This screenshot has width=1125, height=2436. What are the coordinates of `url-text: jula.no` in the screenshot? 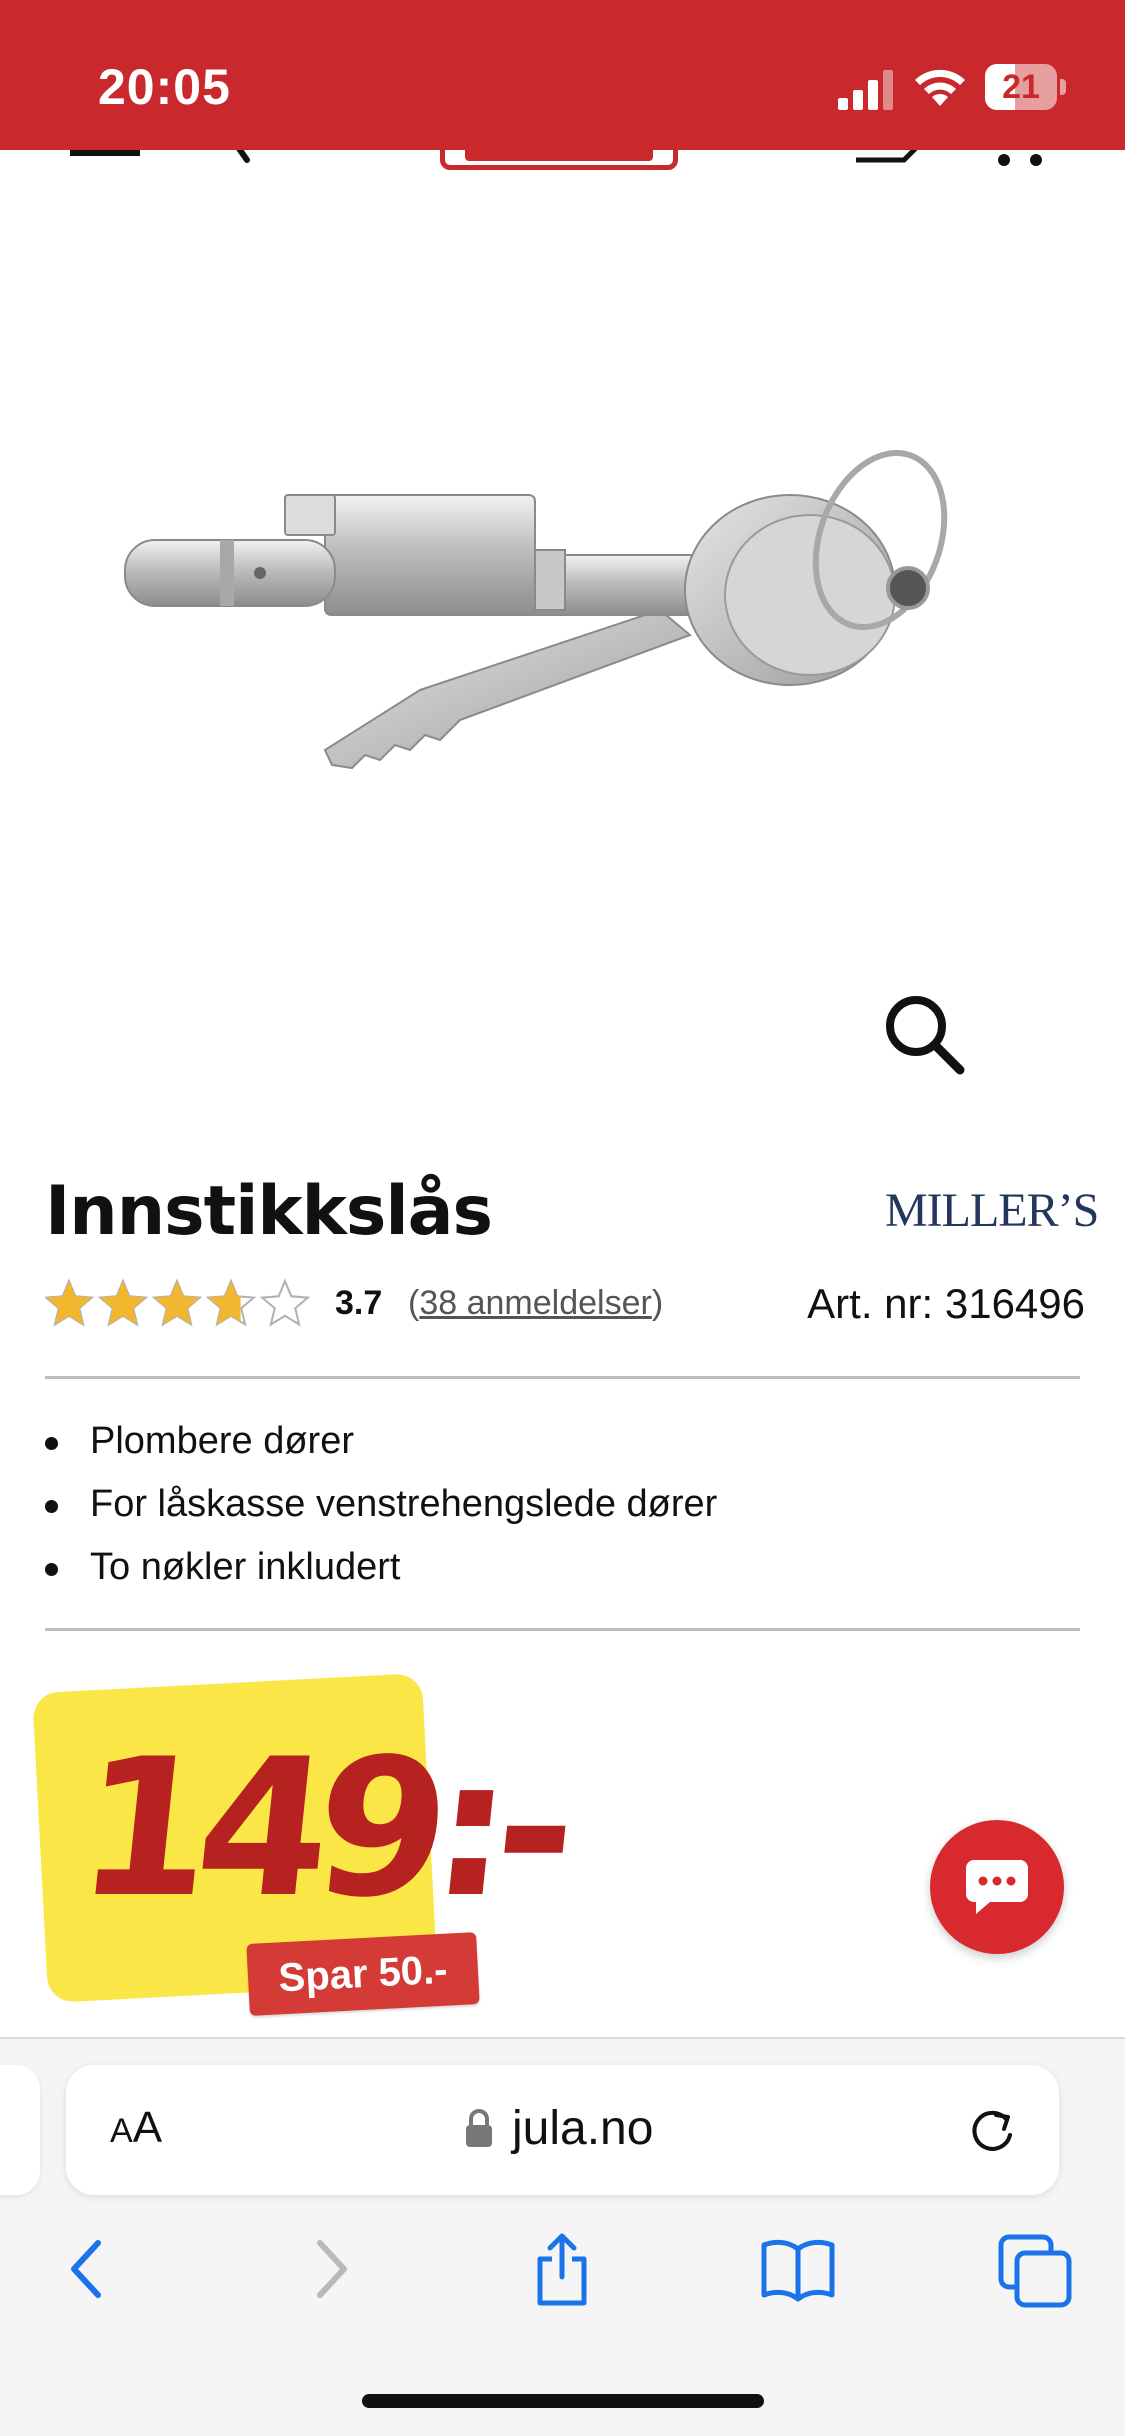 It's located at (582, 2128).